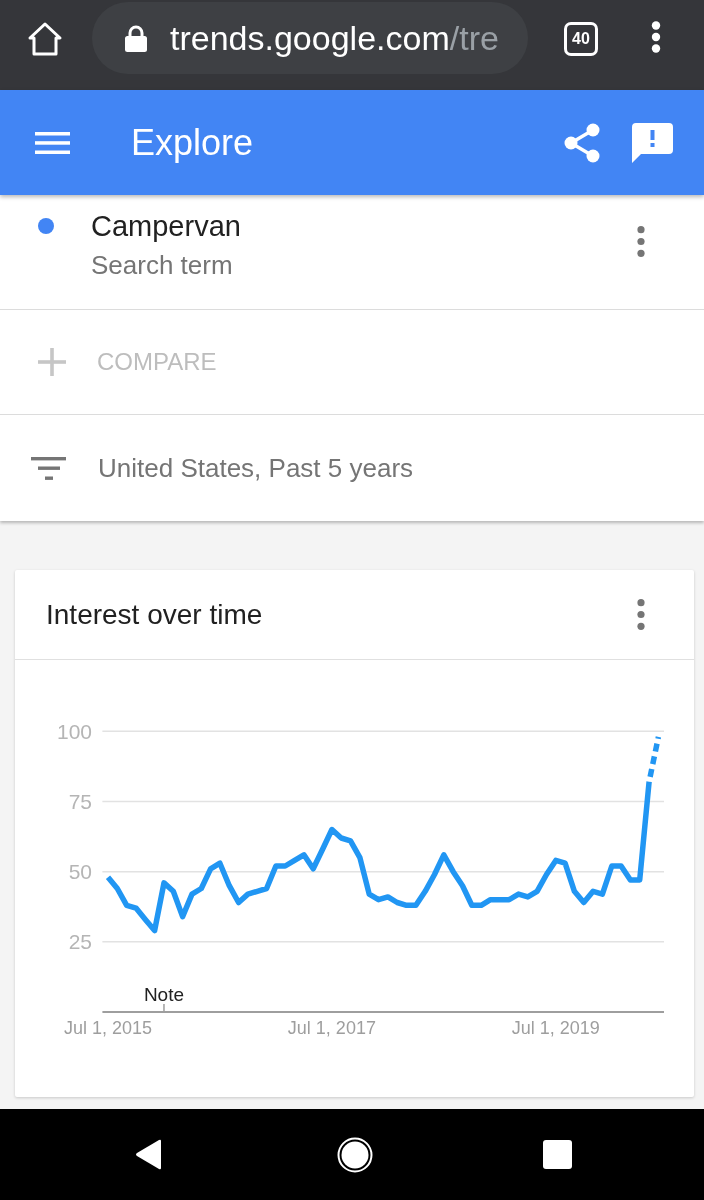 This screenshot has width=704, height=1200. What do you see at coordinates (581, 39) in the screenshot?
I see `tab-switcher-button: 40` at bounding box center [581, 39].